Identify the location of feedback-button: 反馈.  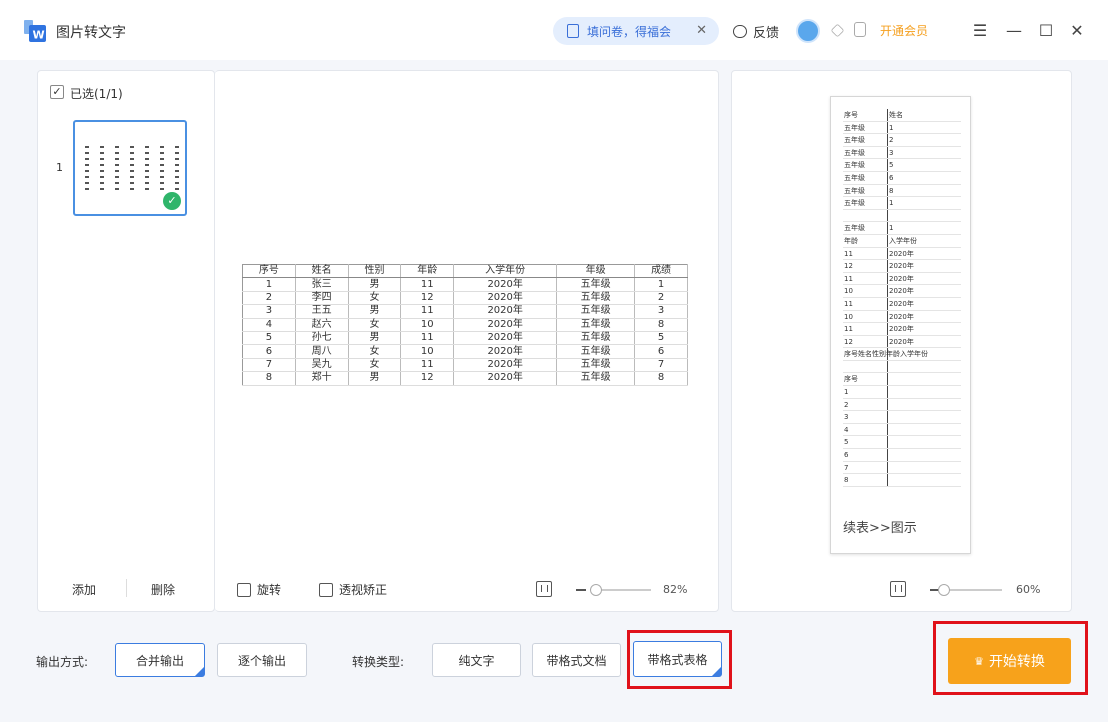
(756, 31).